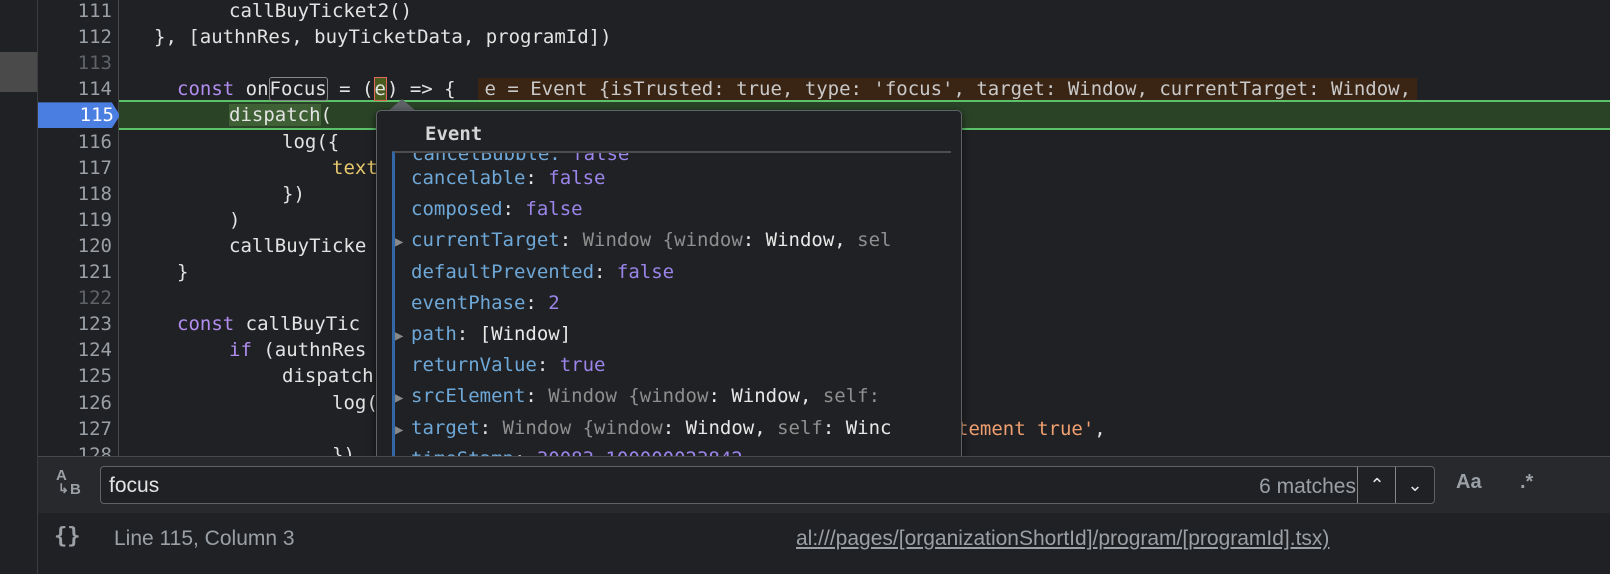  I want to click on line-number: 122, so click(75, 298).